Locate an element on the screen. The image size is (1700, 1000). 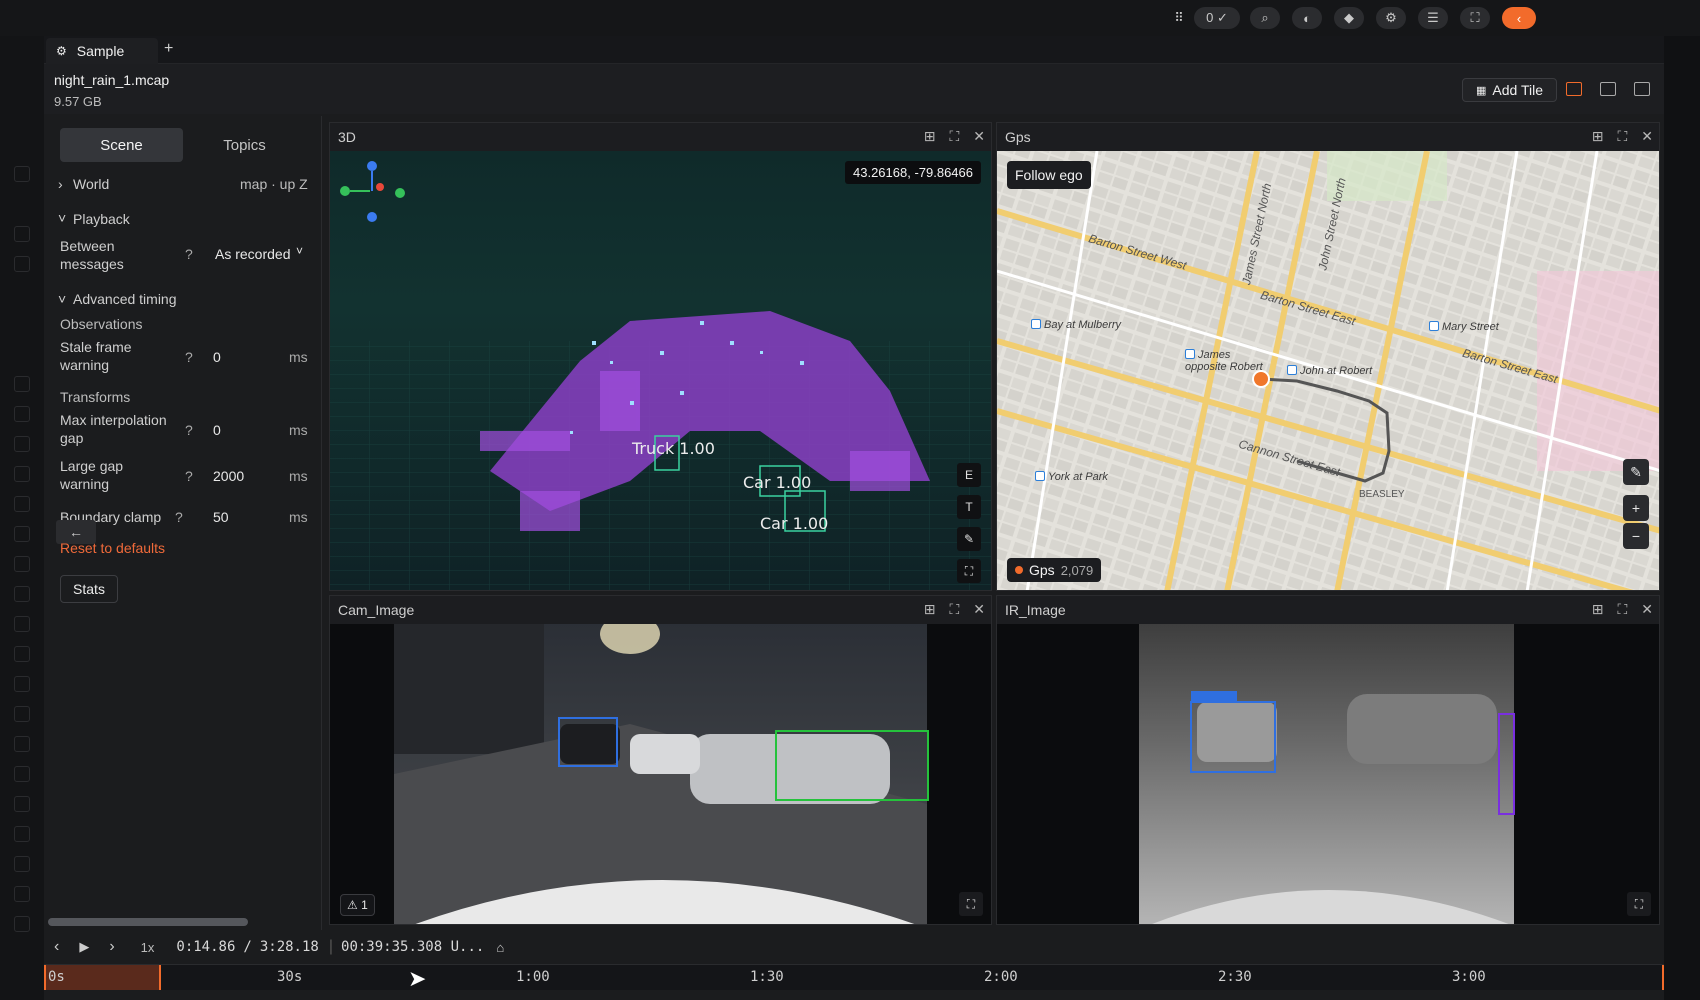
playback-label: Playback is located at coordinates (101, 219).